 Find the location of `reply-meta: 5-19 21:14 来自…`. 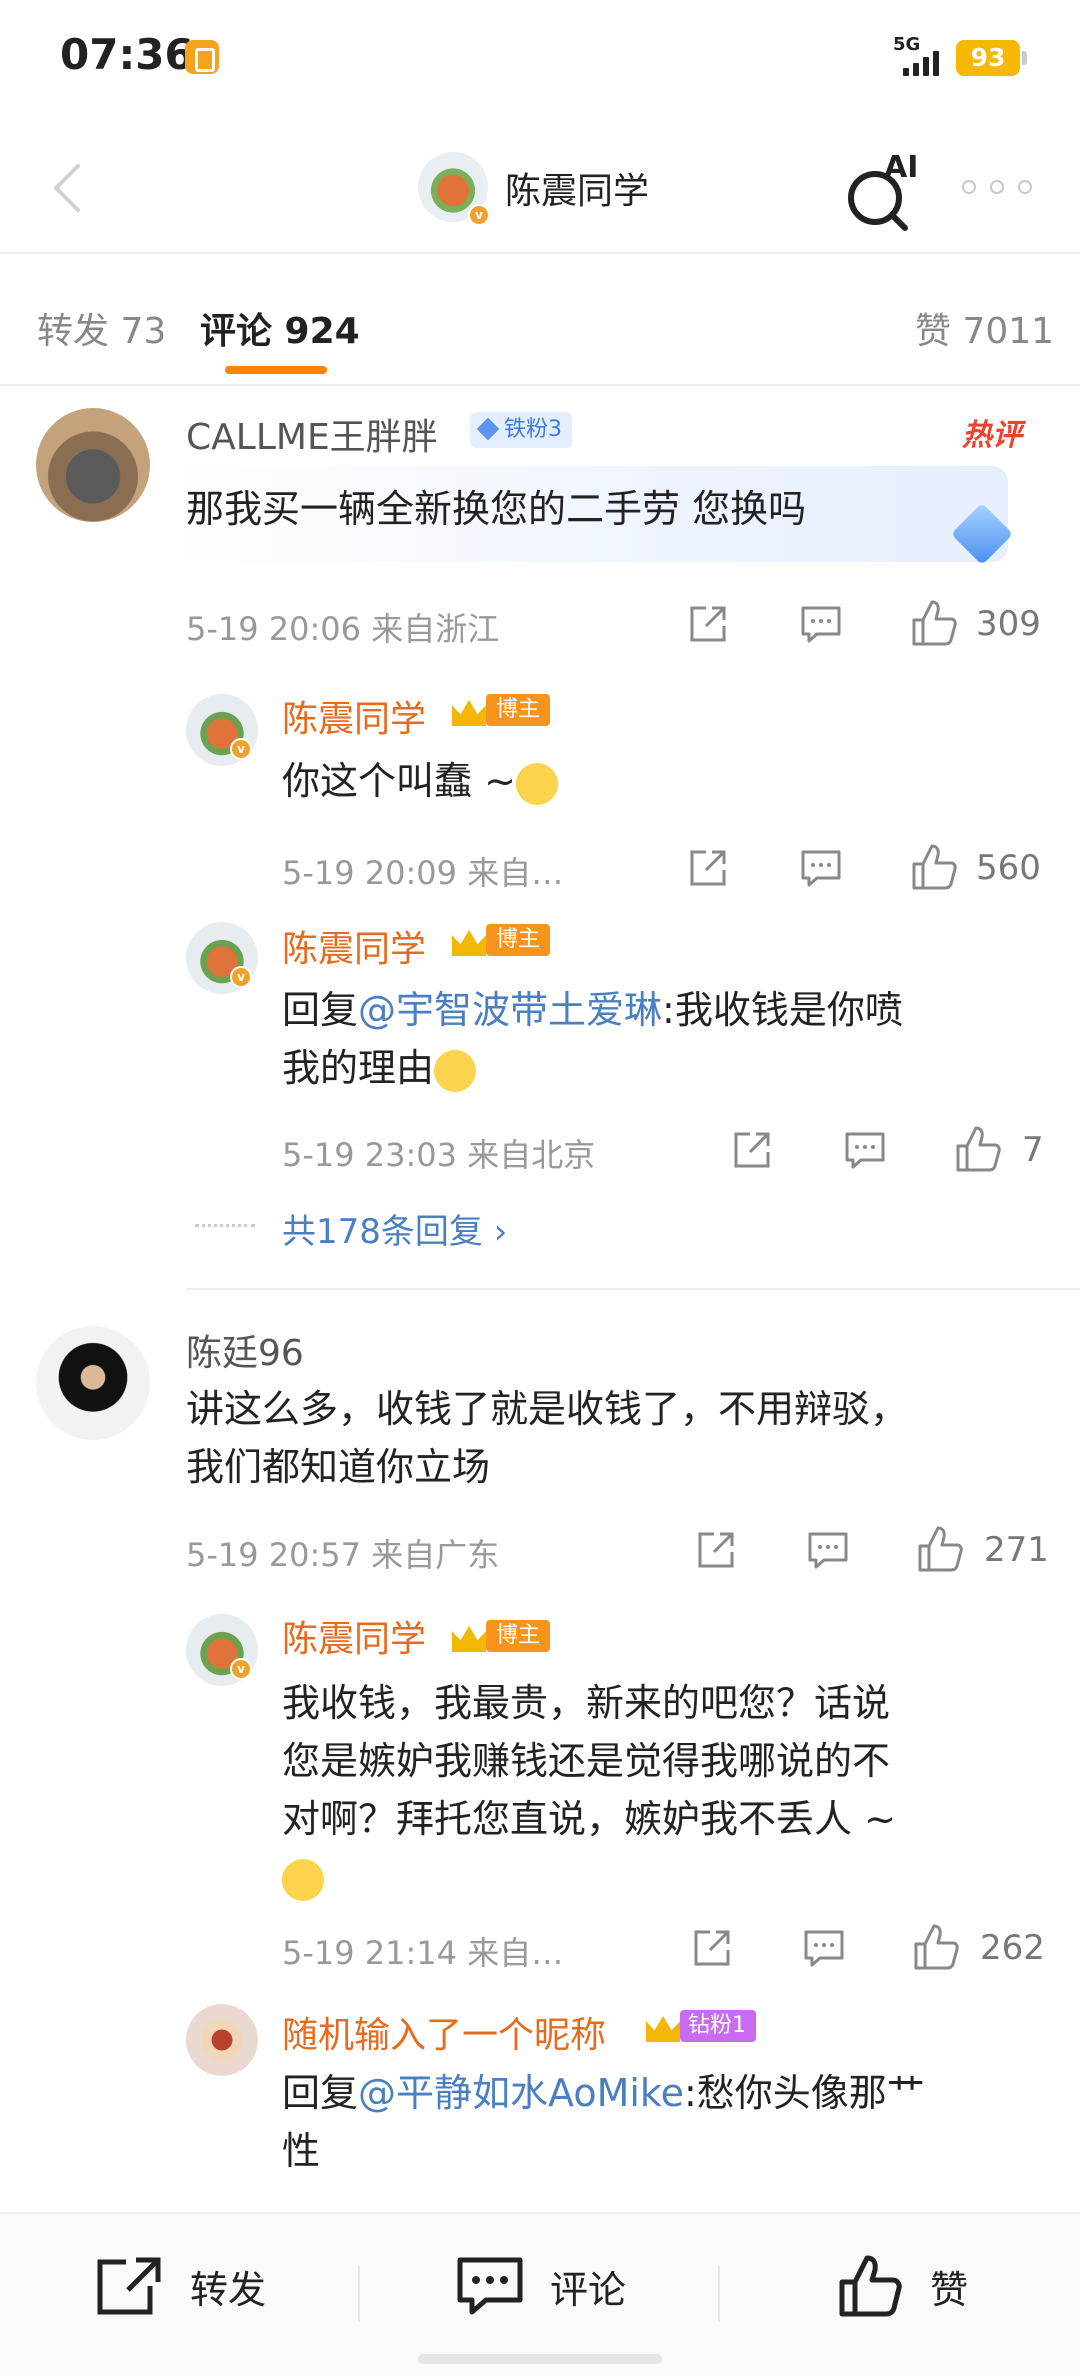

reply-meta: 5-19 21:14 来自… is located at coordinates (423, 1953).